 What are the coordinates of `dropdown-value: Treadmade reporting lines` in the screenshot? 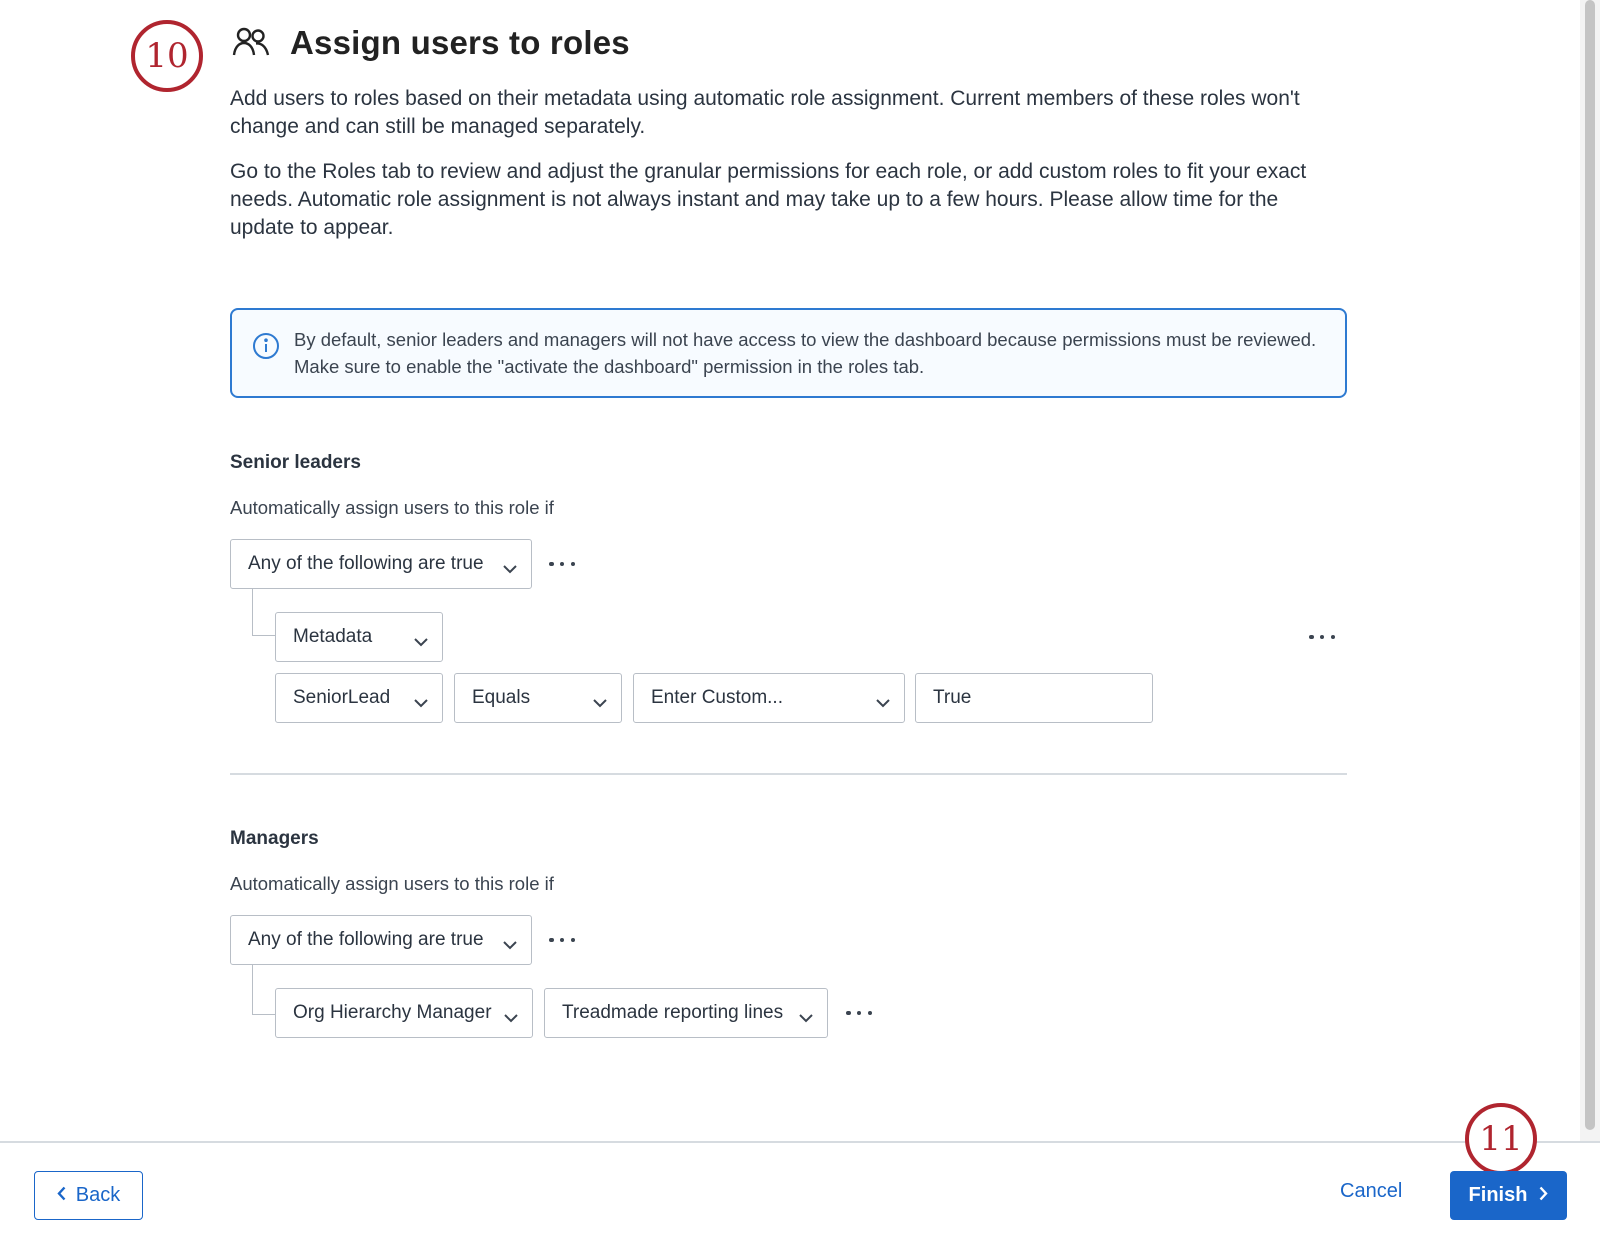 It's located at (673, 1012).